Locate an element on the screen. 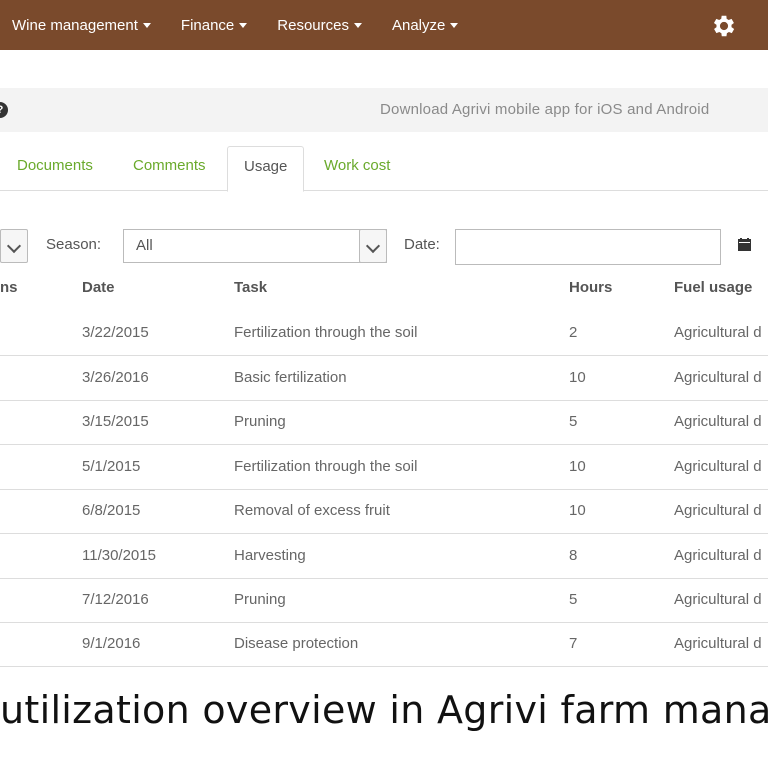 This screenshot has height=768, width=768. cell-date: 3/22/2015 is located at coordinates (115, 332).